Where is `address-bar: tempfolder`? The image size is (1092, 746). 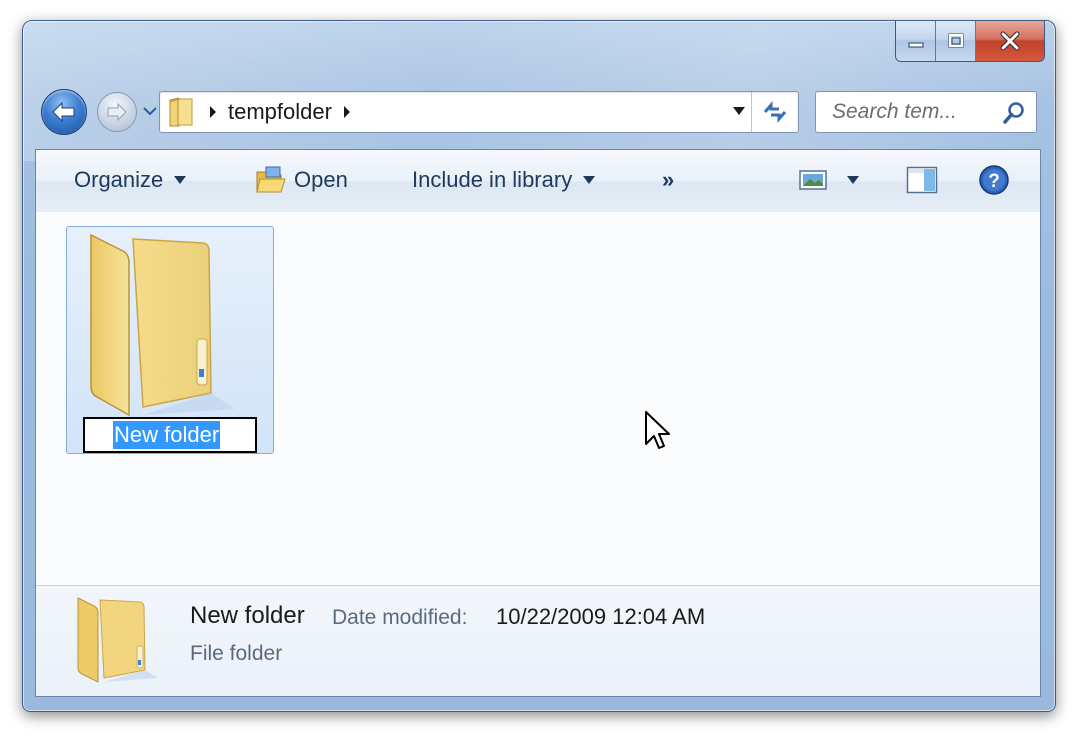
address-bar: tempfolder is located at coordinates (479, 112).